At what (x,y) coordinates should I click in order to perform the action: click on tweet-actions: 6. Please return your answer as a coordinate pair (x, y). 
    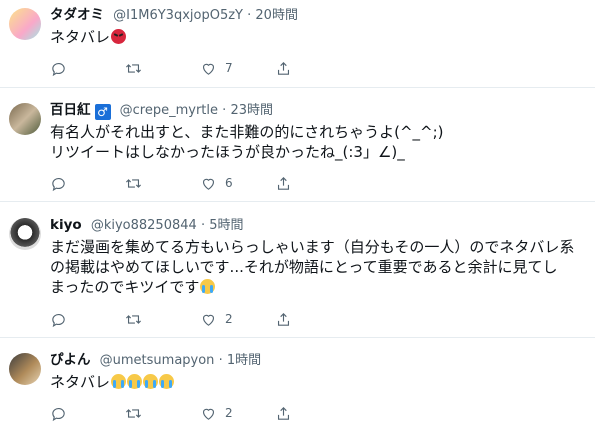
    Looking at the image, I should click on (180, 183).